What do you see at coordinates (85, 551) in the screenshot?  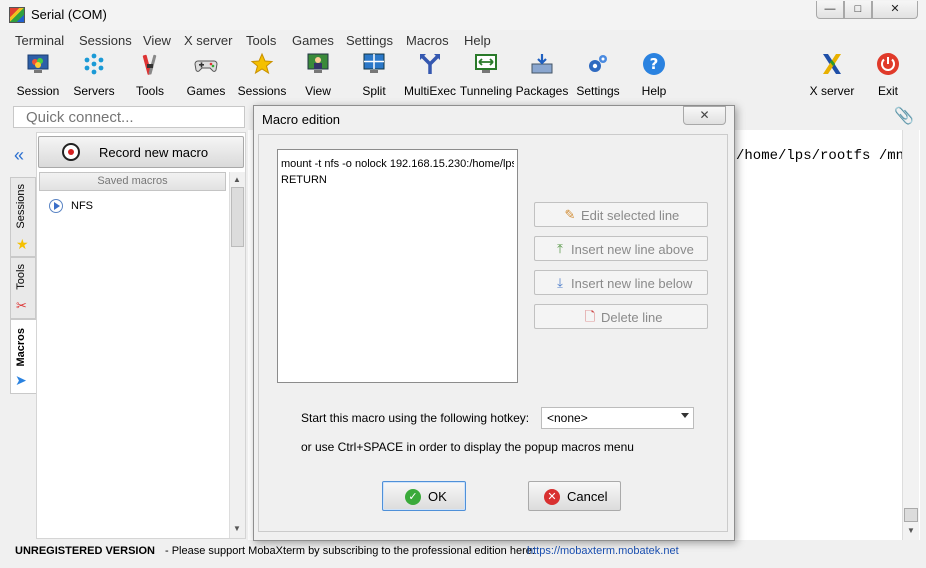 I see `unregistered-label: UNREGISTERED VERSION` at bounding box center [85, 551].